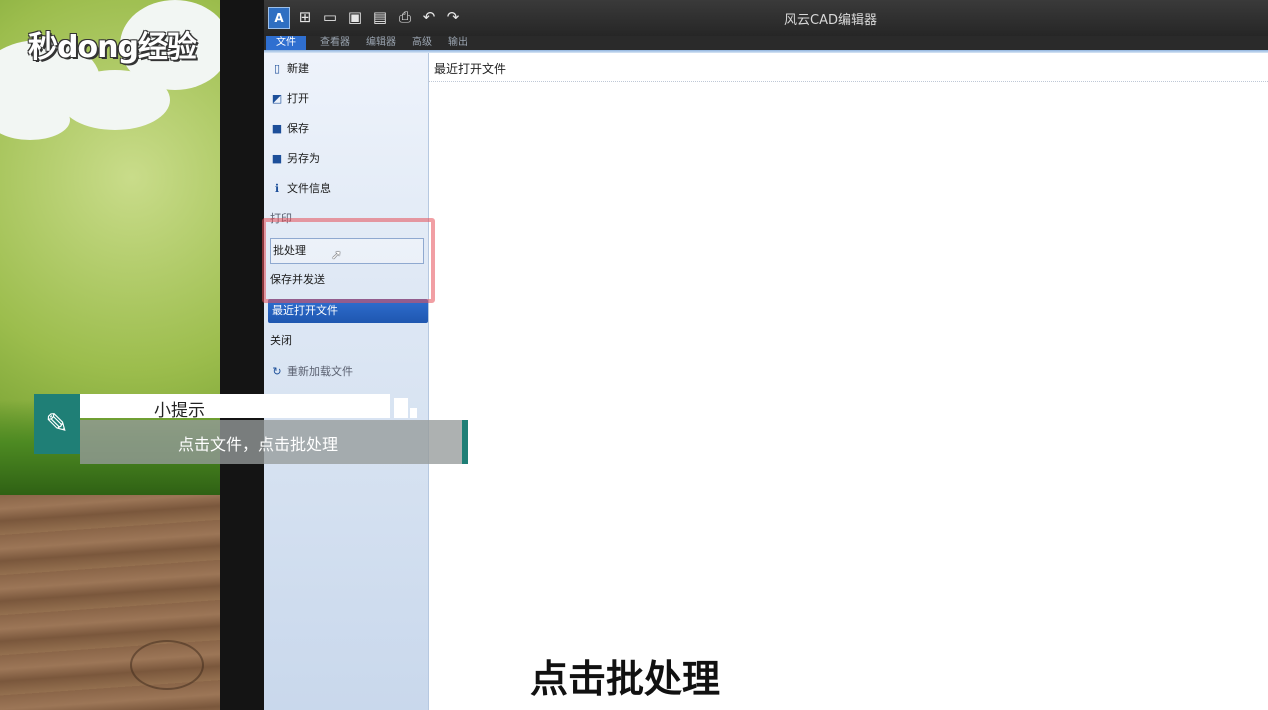 This screenshot has width=1268, height=710. Describe the element at coordinates (277, 68) in the screenshot. I see `new-file-icon: ▯` at that location.